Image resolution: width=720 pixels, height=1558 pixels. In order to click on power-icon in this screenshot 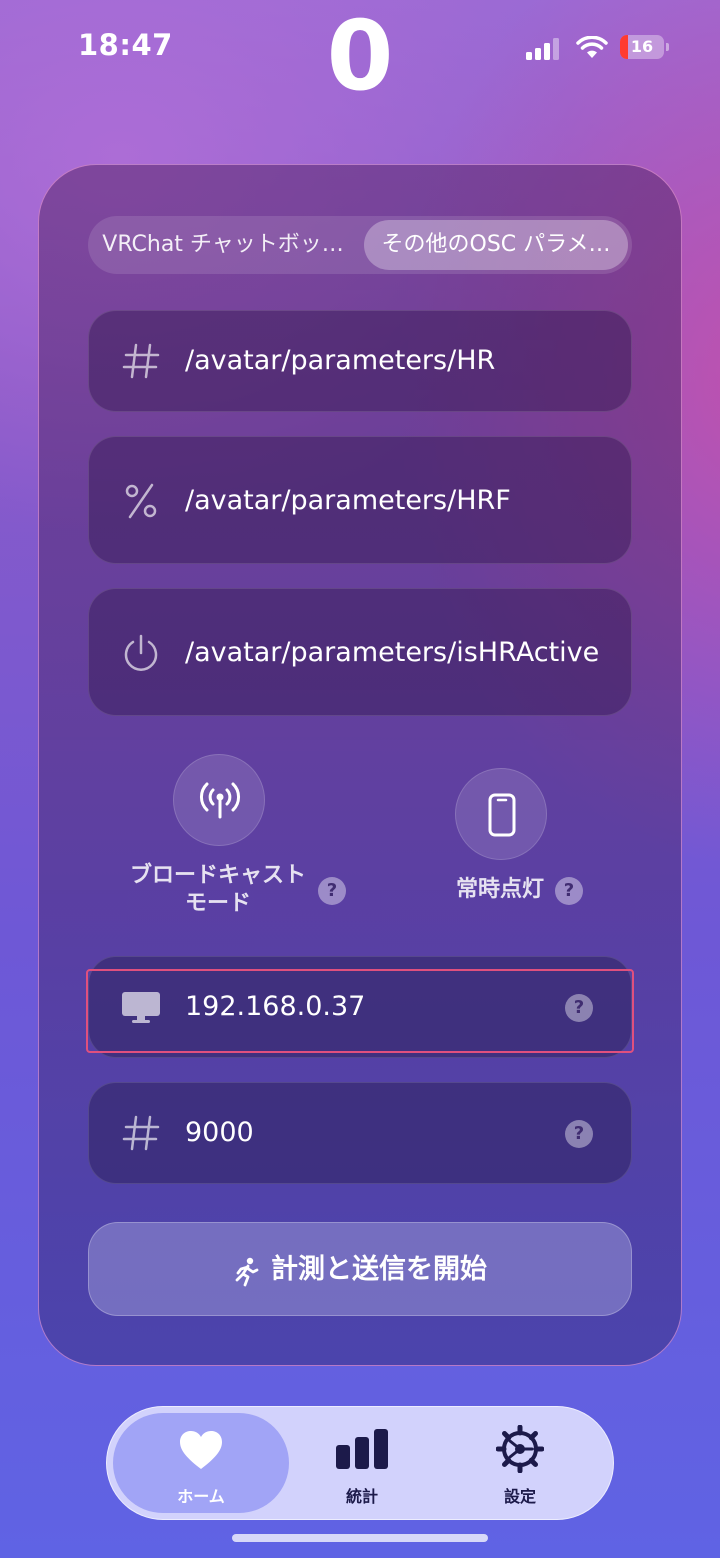, I will do `click(141, 657)`.